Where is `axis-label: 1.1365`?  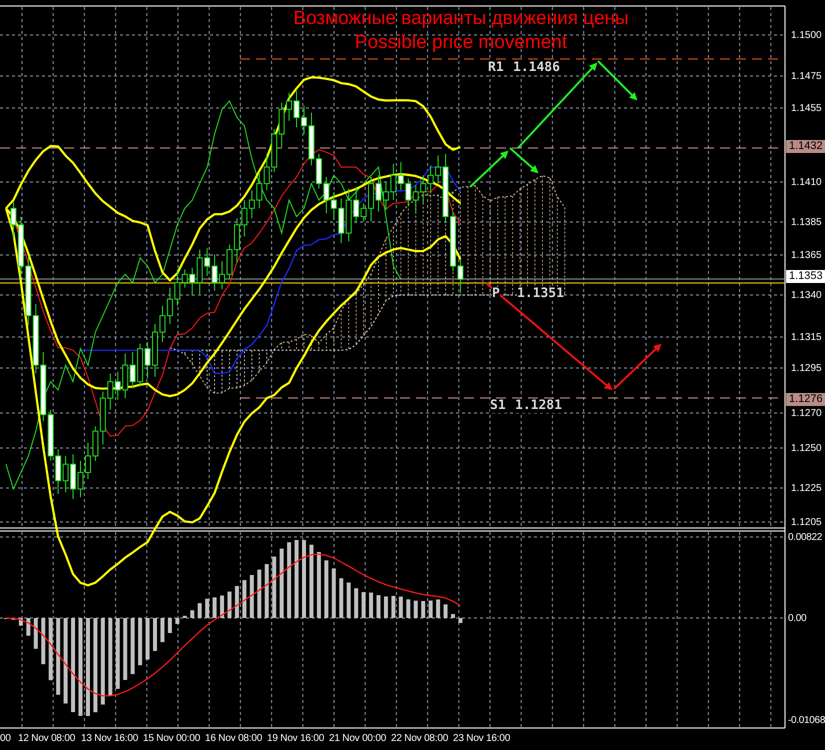
axis-label: 1.1365 is located at coordinates (806, 255).